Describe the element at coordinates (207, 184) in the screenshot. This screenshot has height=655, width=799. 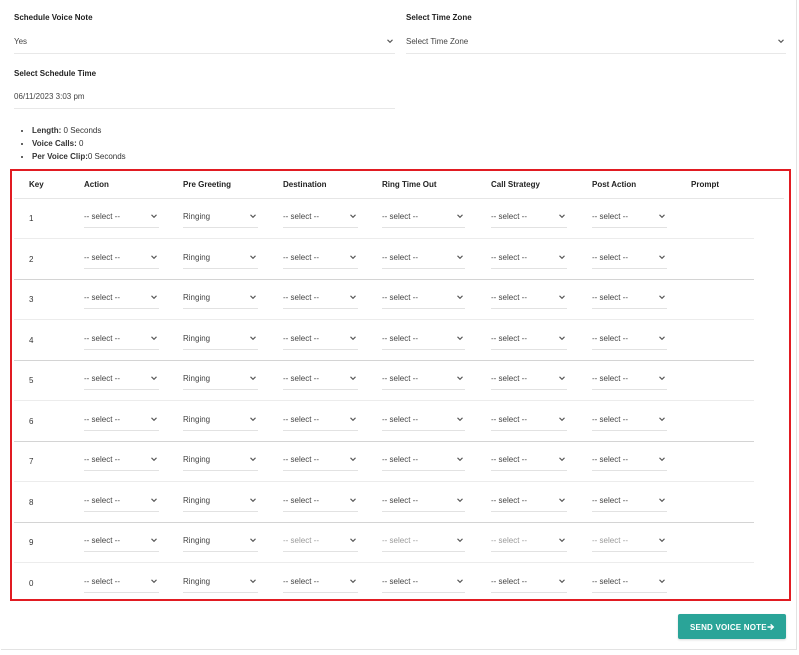
I see `header-pre-greeting: Pre Greeting` at that location.